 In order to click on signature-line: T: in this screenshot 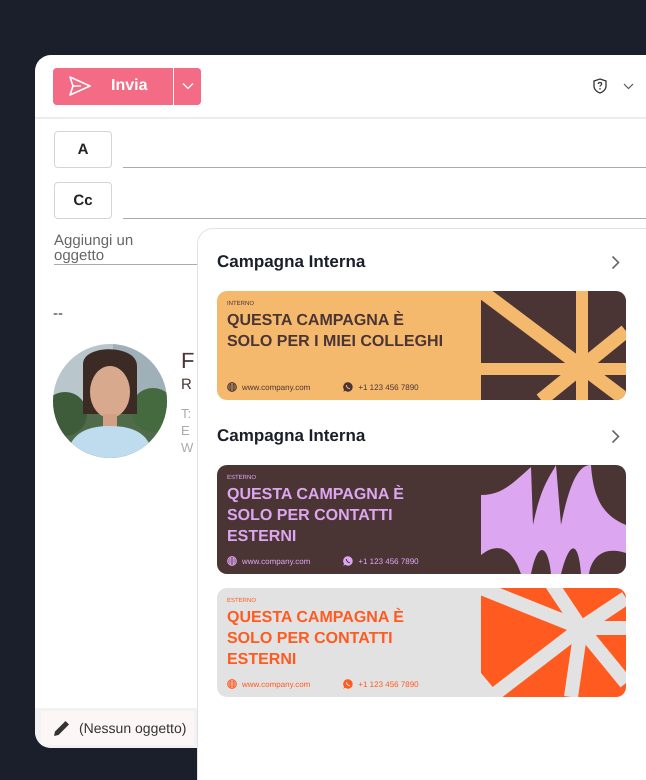, I will do `click(186, 413)`.